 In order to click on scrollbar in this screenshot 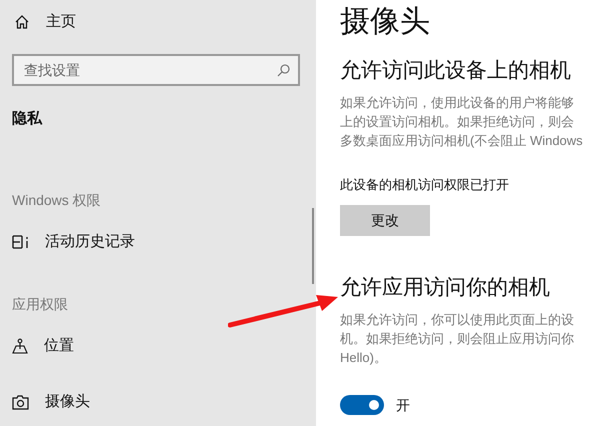, I will do `click(313, 246)`.